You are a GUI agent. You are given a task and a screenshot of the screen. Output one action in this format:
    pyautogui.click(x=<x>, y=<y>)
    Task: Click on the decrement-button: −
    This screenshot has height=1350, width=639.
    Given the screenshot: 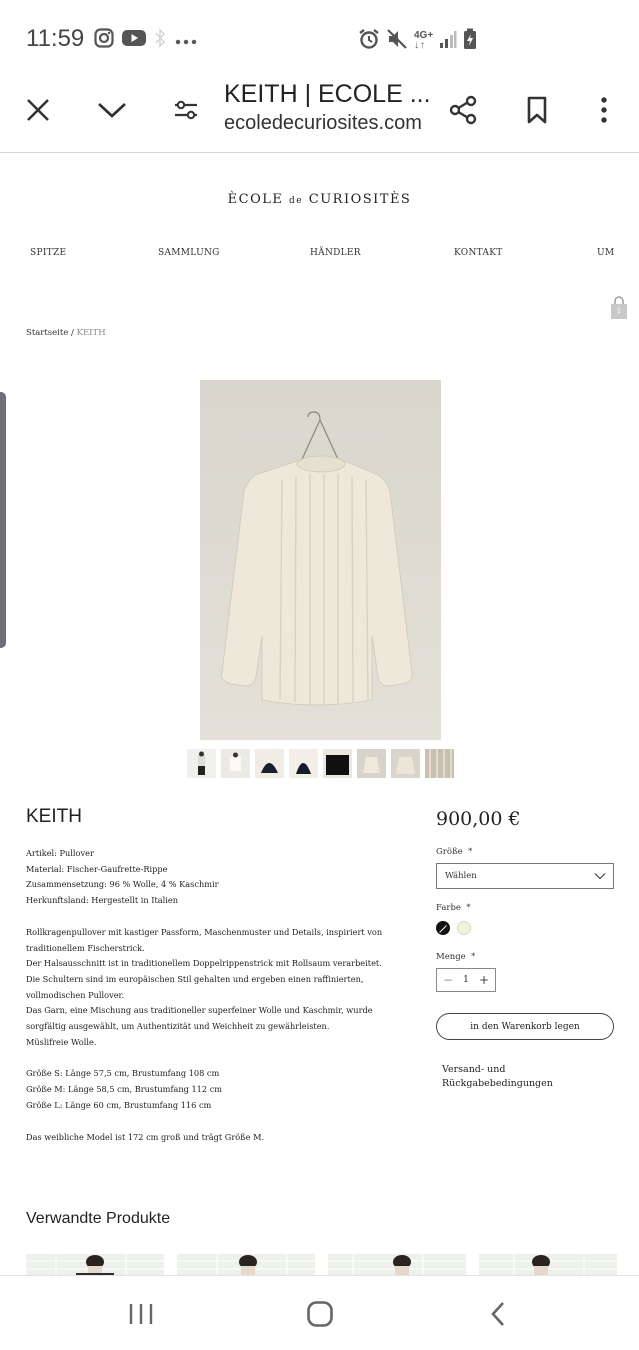 What is the action you would take?
    pyautogui.click(x=448, y=980)
    